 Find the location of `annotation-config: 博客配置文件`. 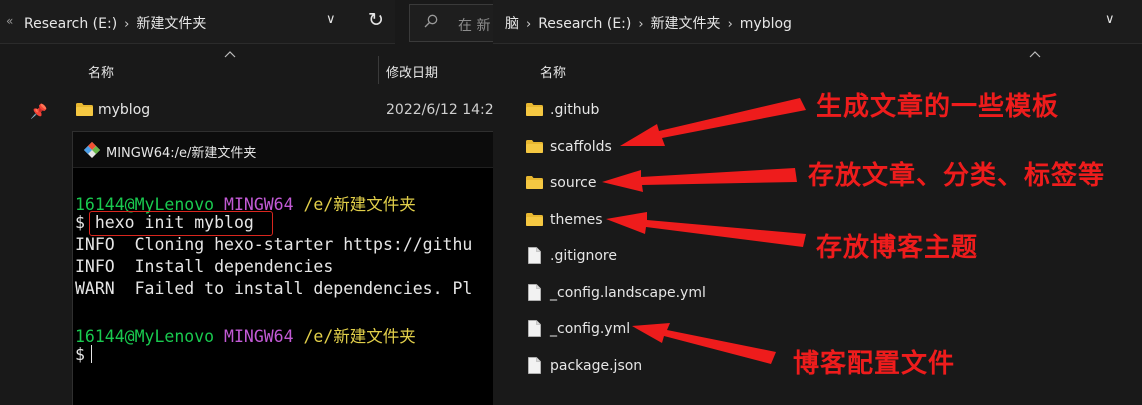

annotation-config: 博客配置文件 is located at coordinates (874, 364).